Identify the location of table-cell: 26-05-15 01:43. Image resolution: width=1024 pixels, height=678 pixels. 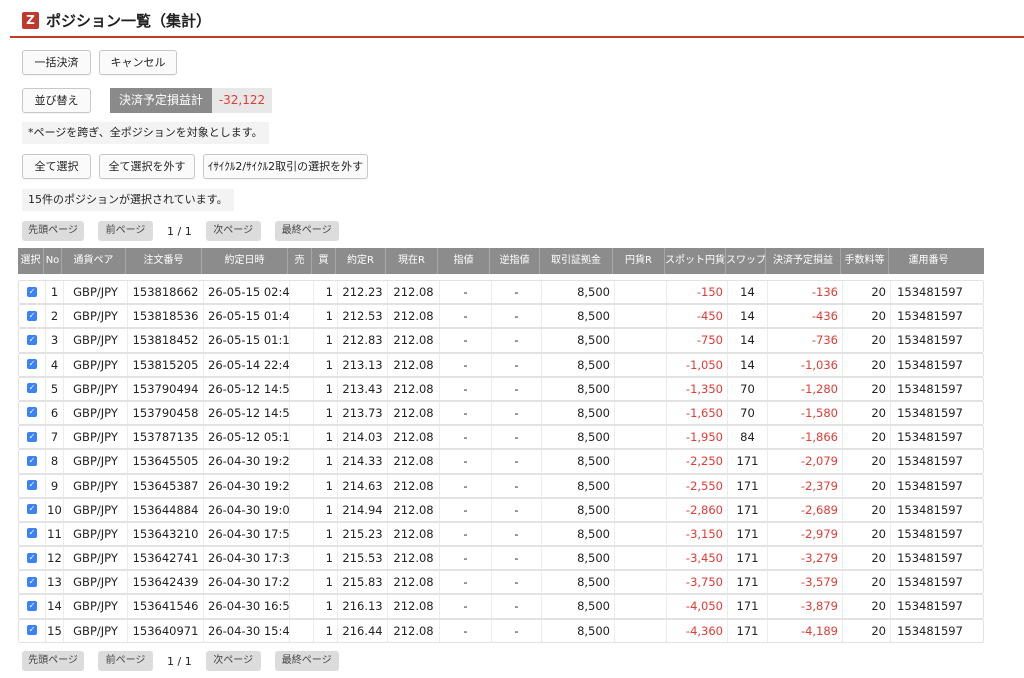
(246, 316).